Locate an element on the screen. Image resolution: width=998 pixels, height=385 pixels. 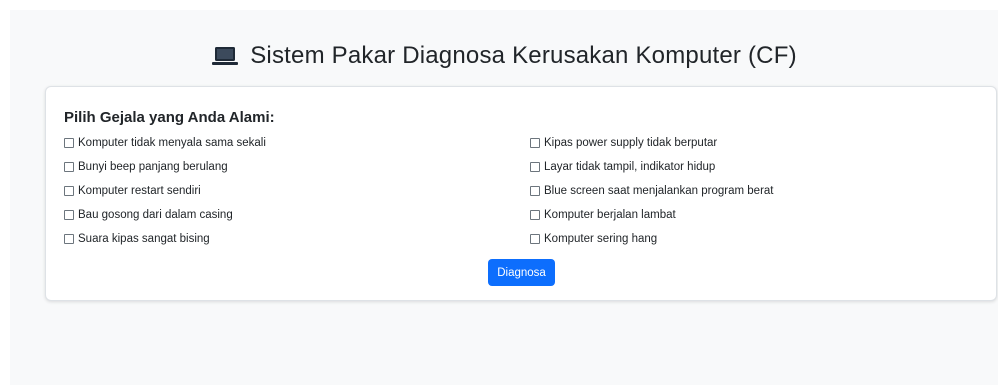
diagnose-button: Diagnosa is located at coordinates (521, 272).